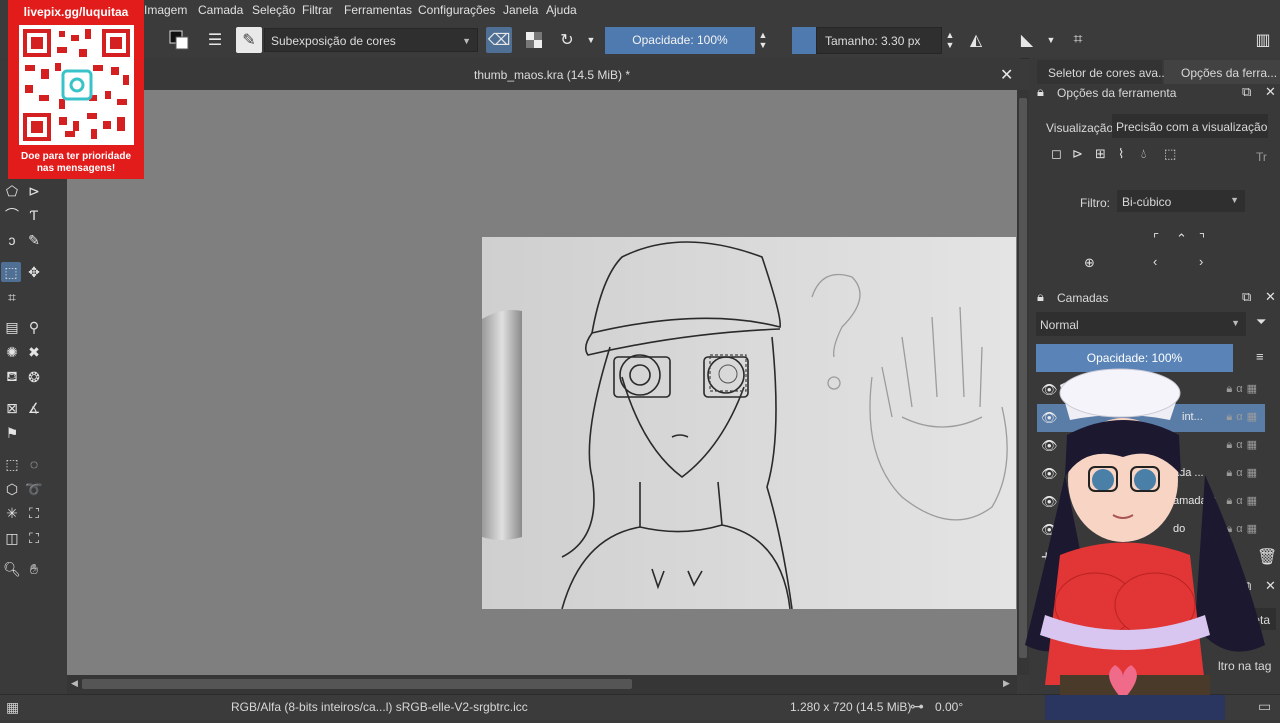 The image size is (1280, 723). Describe the element at coordinates (534, 40) in the screenshot. I see `preserve-alpha-icon` at that location.